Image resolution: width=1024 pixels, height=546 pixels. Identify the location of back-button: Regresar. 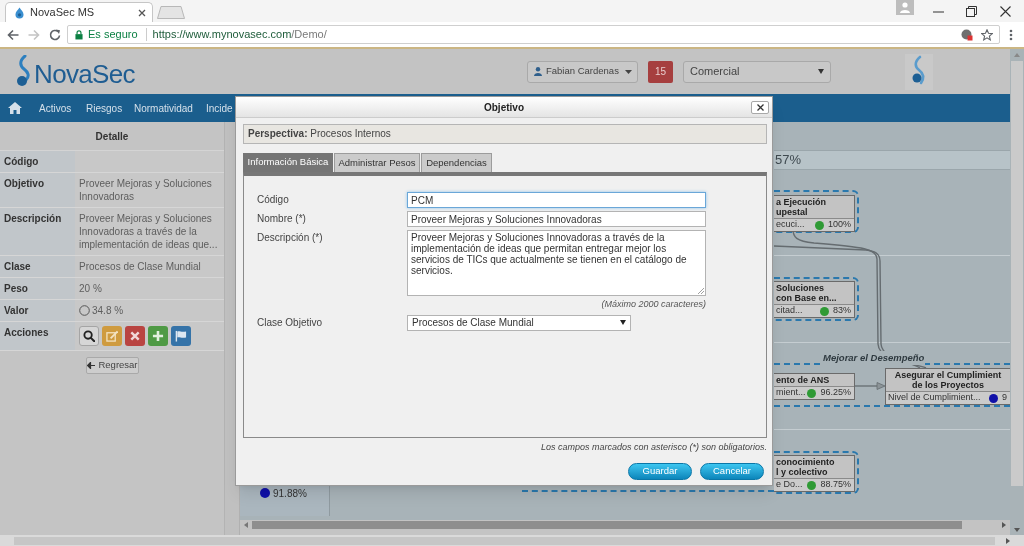
(112, 365).